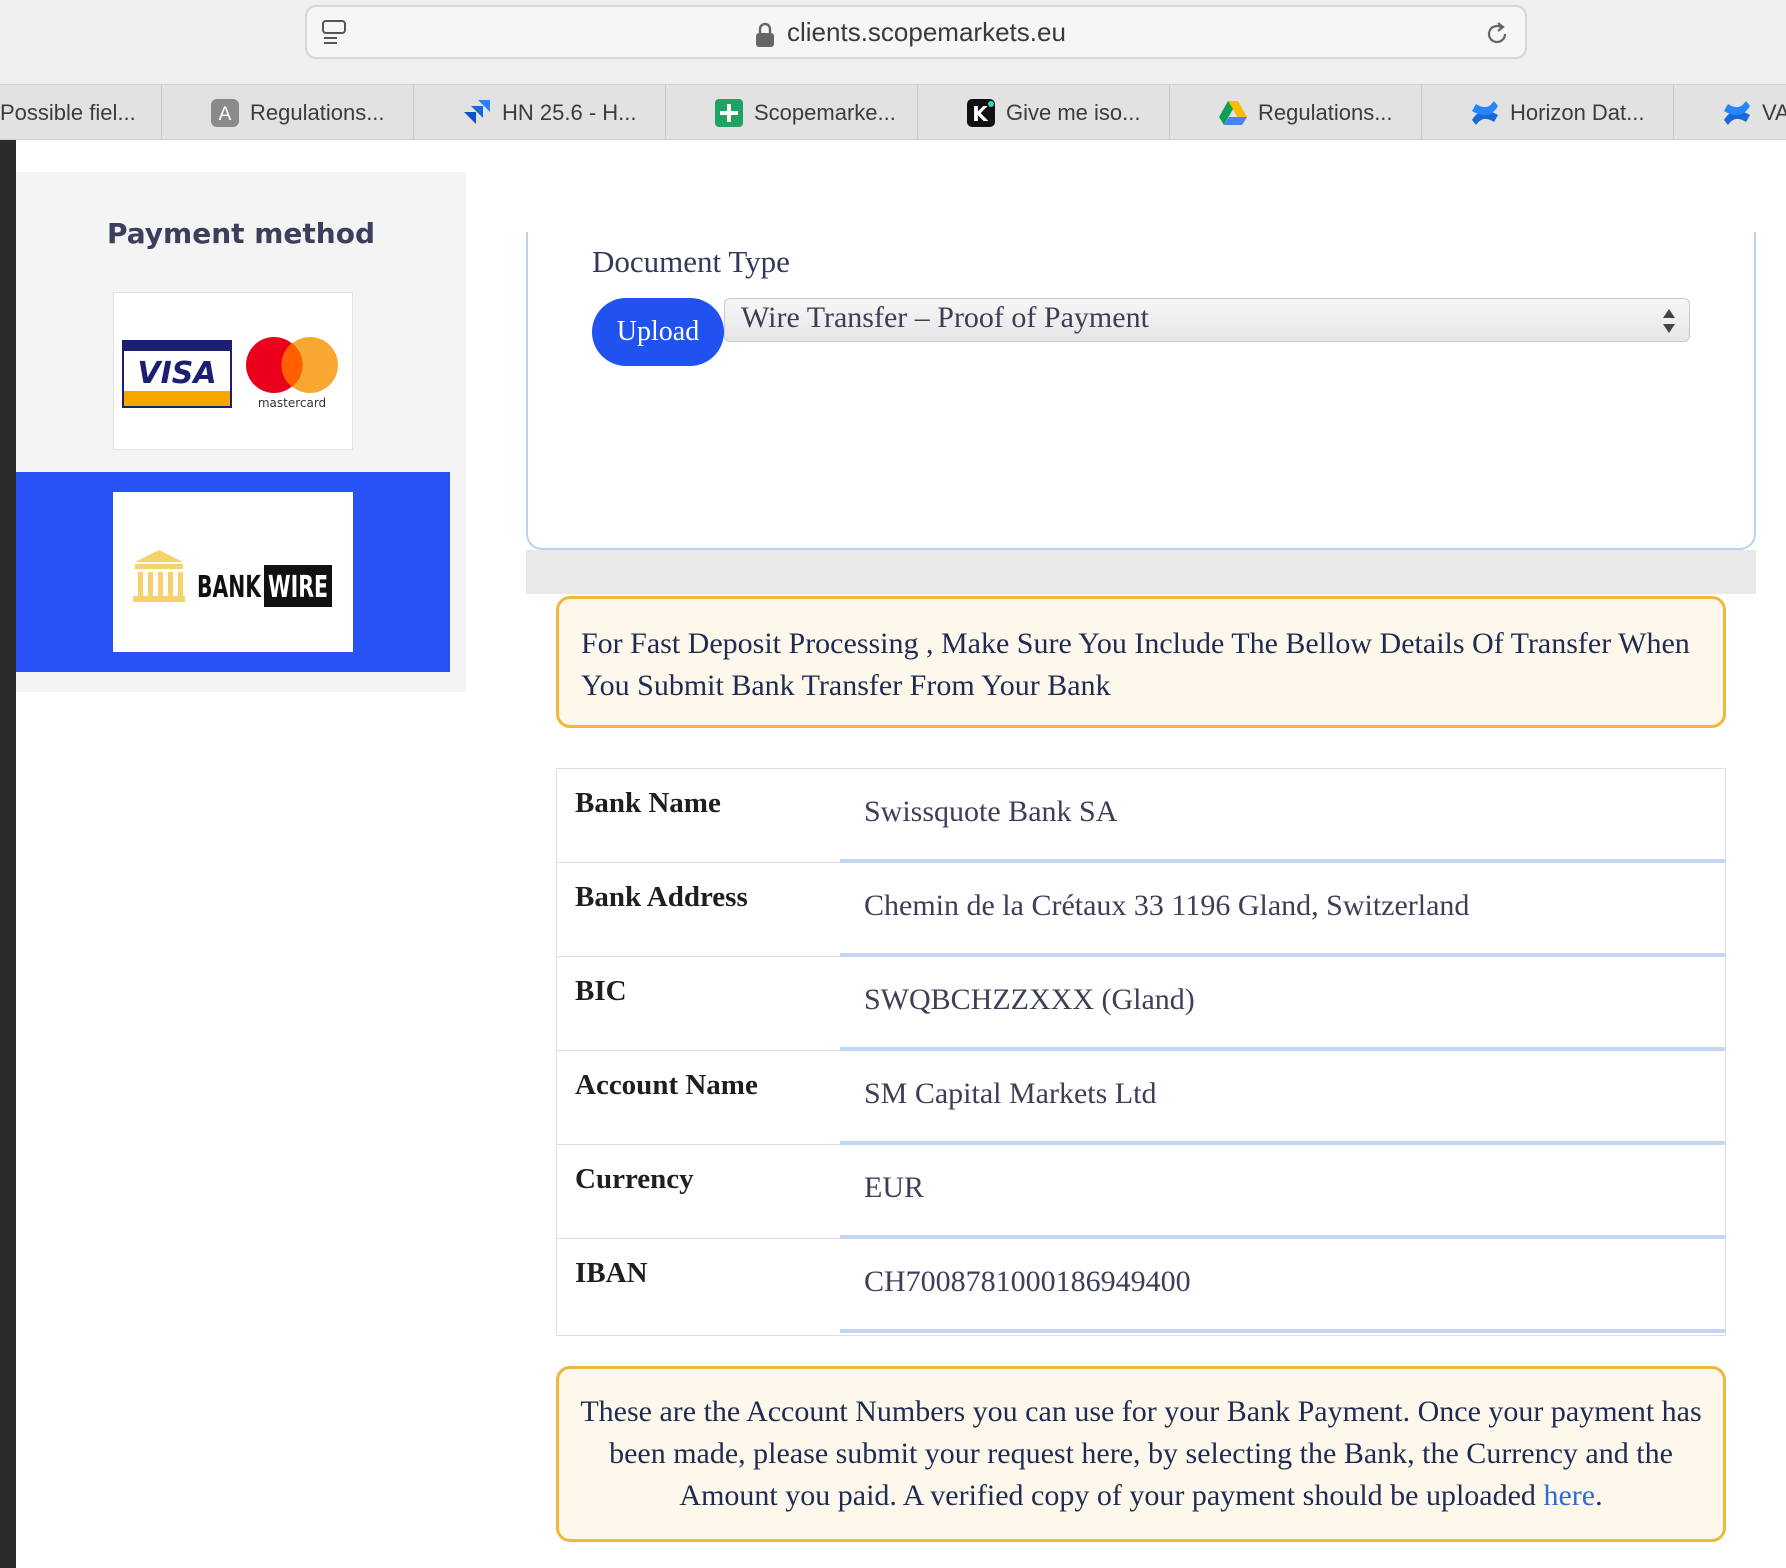 This screenshot has width=1786, height=1568. What do you see at coordinates (691, 261) in the screenshot?
I see `document-type-label: Document Type` at bounding box center [691, 261].